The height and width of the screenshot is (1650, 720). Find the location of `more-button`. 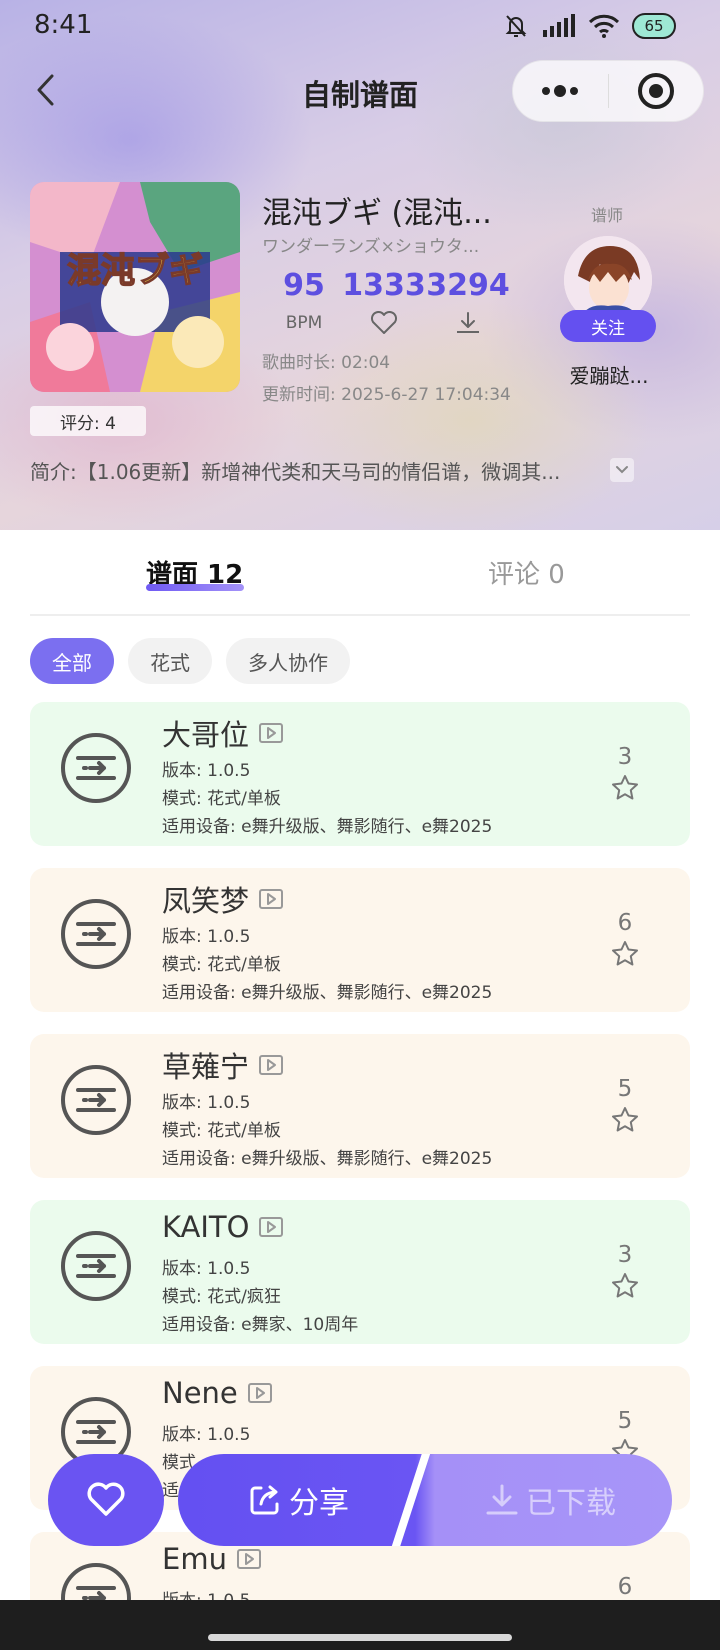

more-button is located at coordinates (560, 91).